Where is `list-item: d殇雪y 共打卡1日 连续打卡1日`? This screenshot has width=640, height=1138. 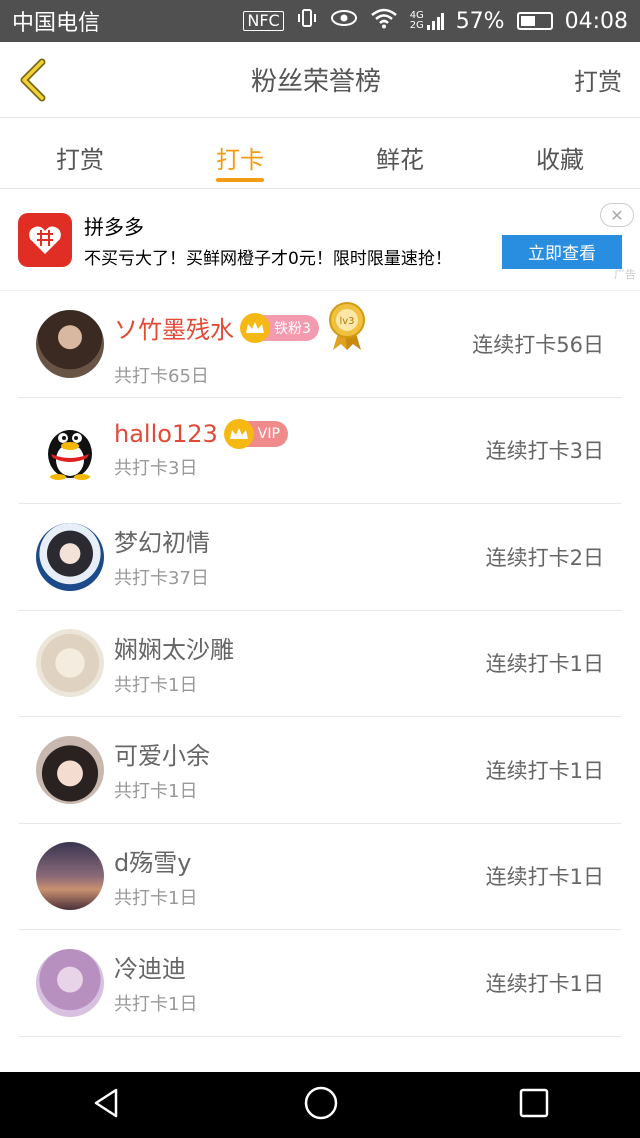 list-item: d殇雪y 共打卡1日 连续打卡1日 is located at coordinates (320, 877).